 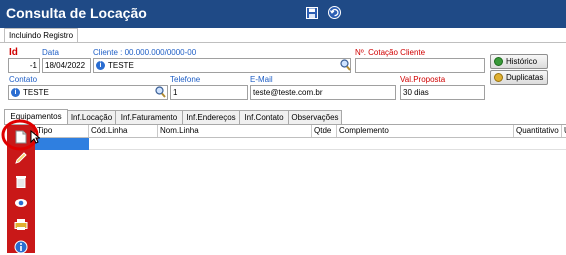 I want to click on cliente-value: TESTE, so click(x=121, y=65).